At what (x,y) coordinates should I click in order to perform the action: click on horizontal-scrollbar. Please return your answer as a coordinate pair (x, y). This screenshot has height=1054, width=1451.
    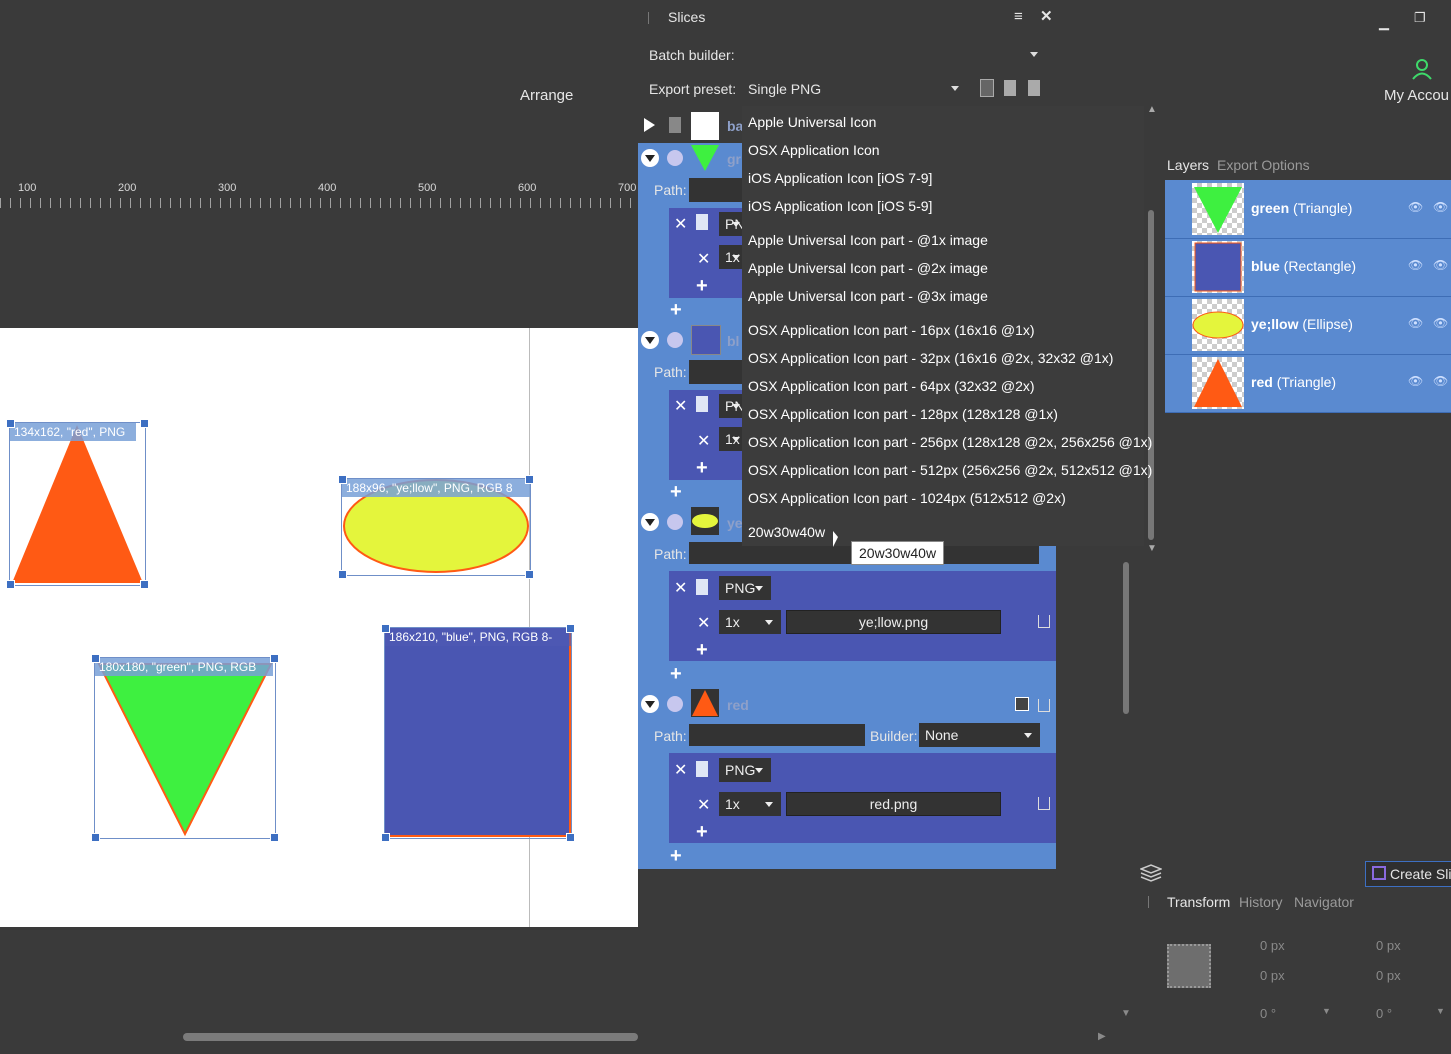
    Looking at the image, I should click on (410, 1037).